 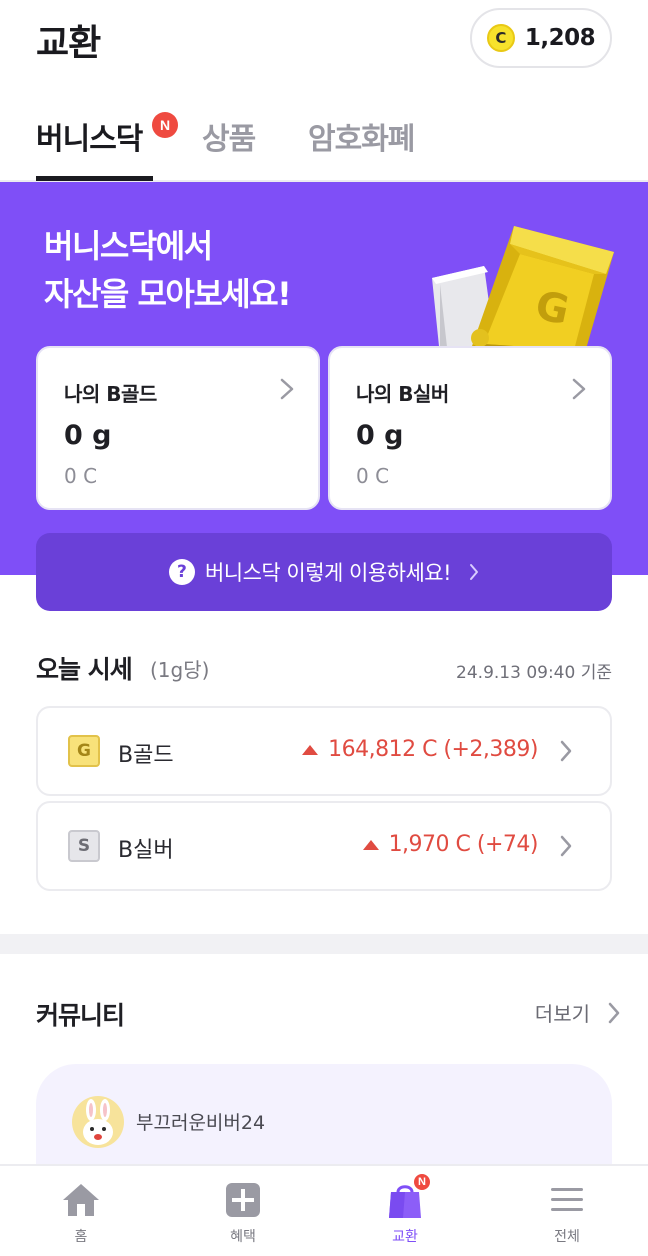 I want to click on post-username: 부끄러운비버24, so click(x=201, y=1123).